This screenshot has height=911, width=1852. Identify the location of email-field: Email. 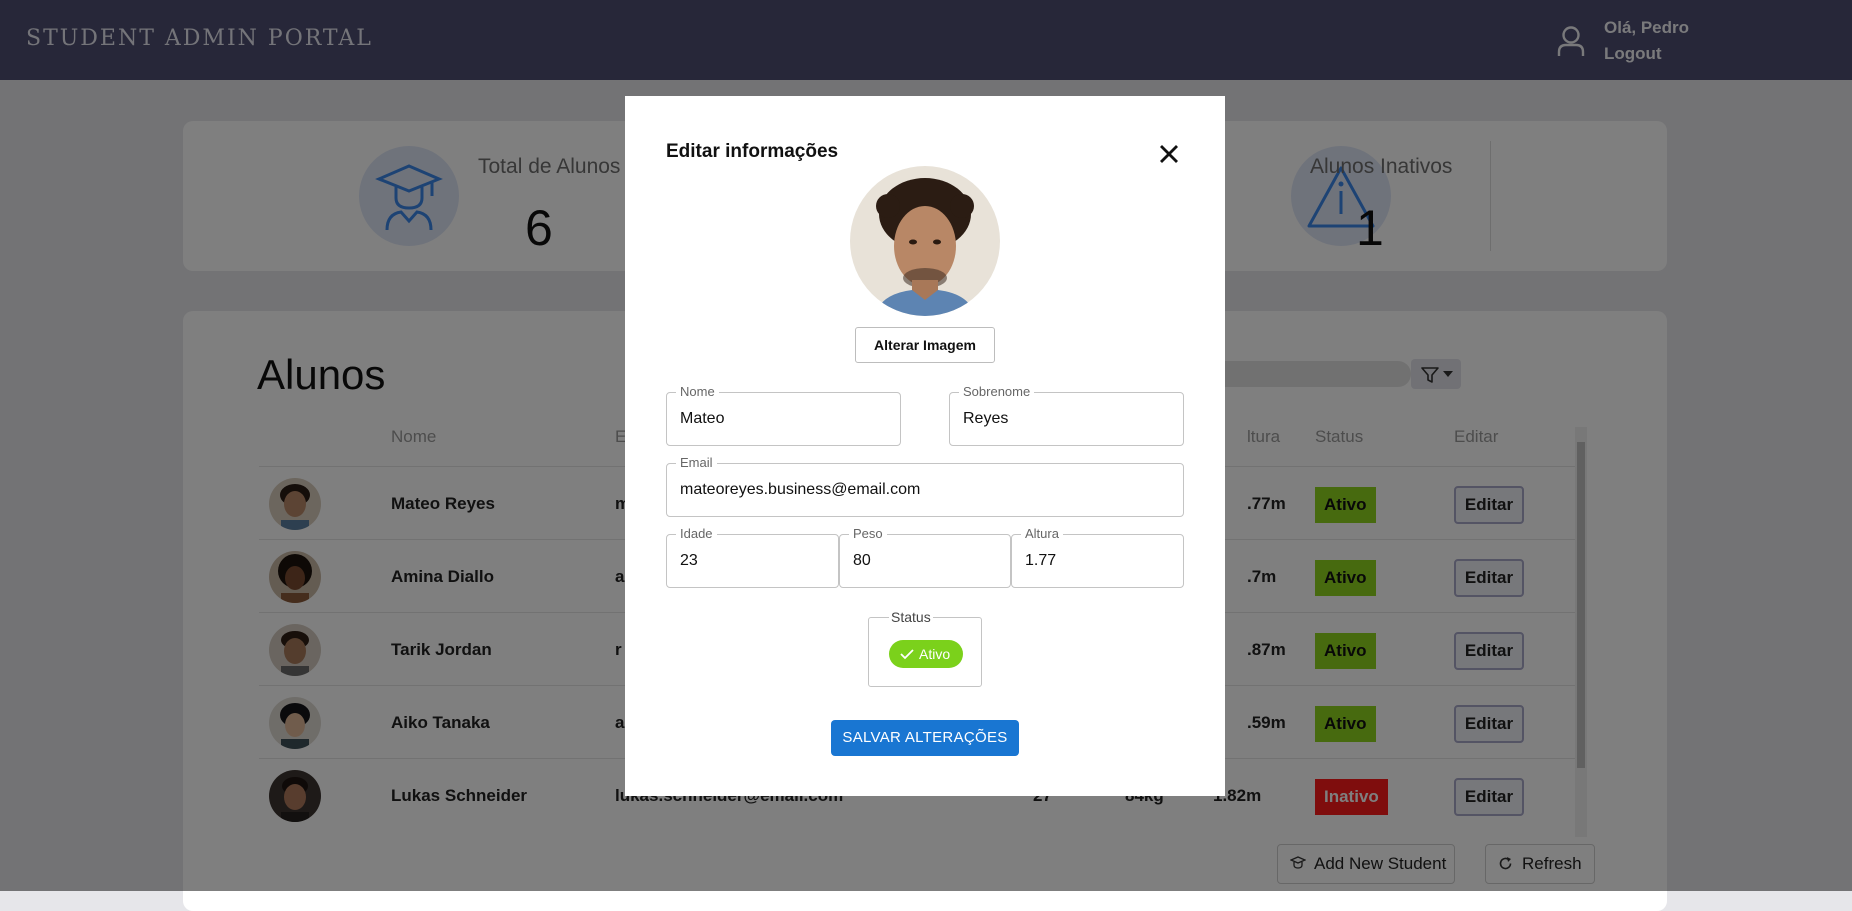
(925, 486).